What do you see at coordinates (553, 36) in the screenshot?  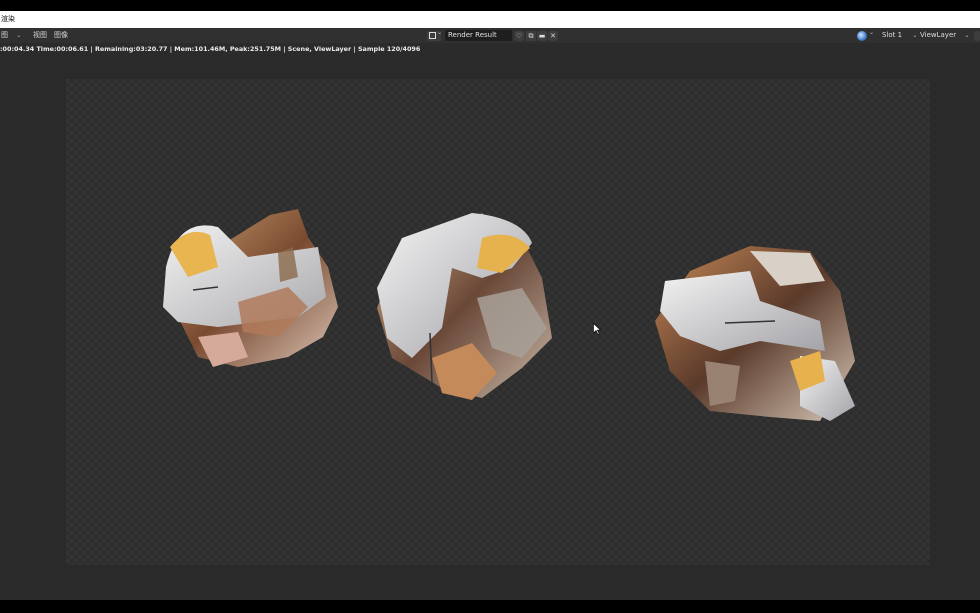 I see `close-icon: ✕` at bounding box center [553, 36].